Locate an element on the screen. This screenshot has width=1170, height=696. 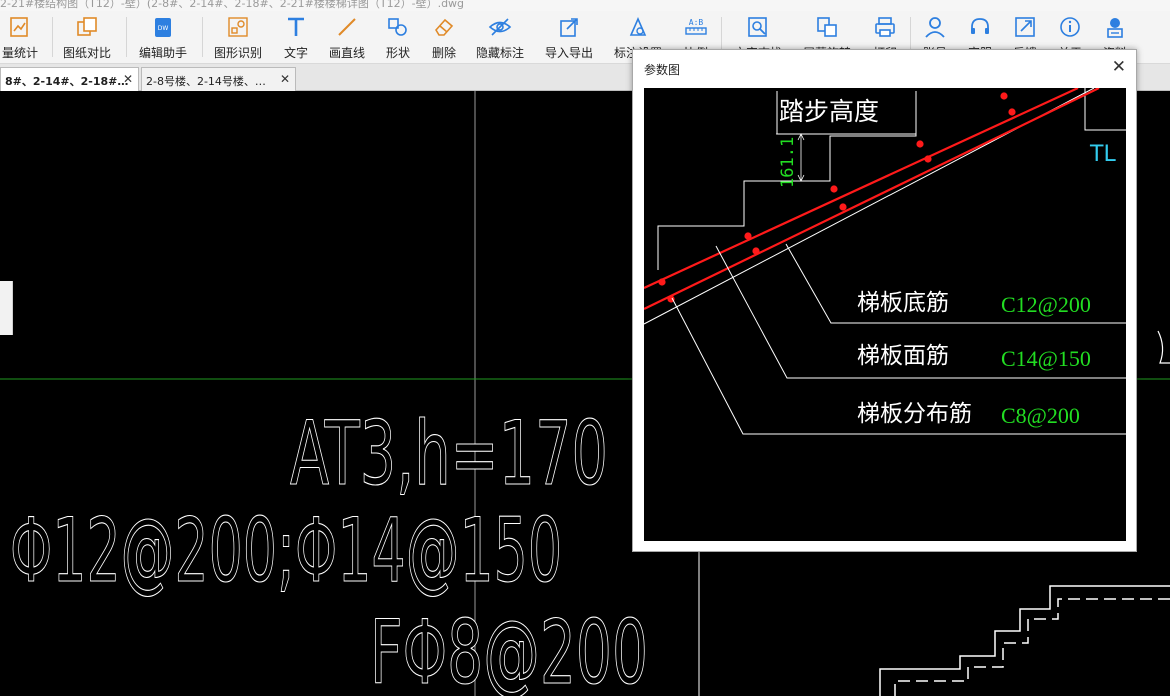
rebar-spec-distribution: C8@200 is located at coordinates (1040, 415).